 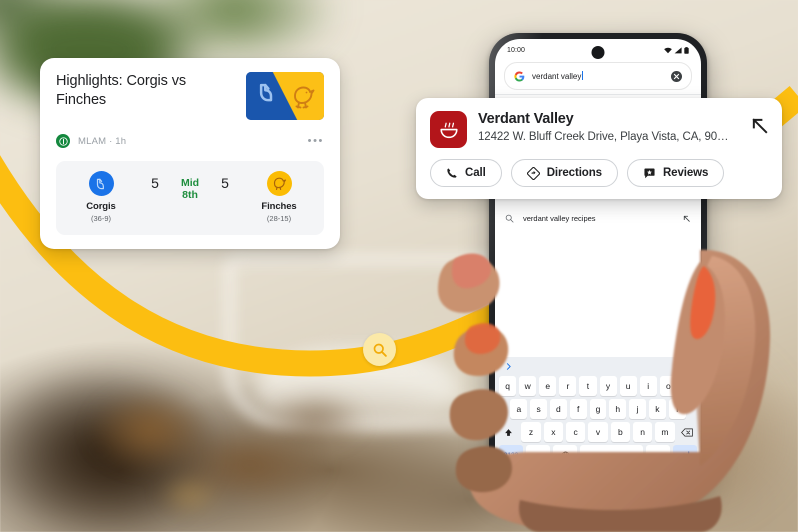 I want to click on search-icon, so click(x=380, y=350).